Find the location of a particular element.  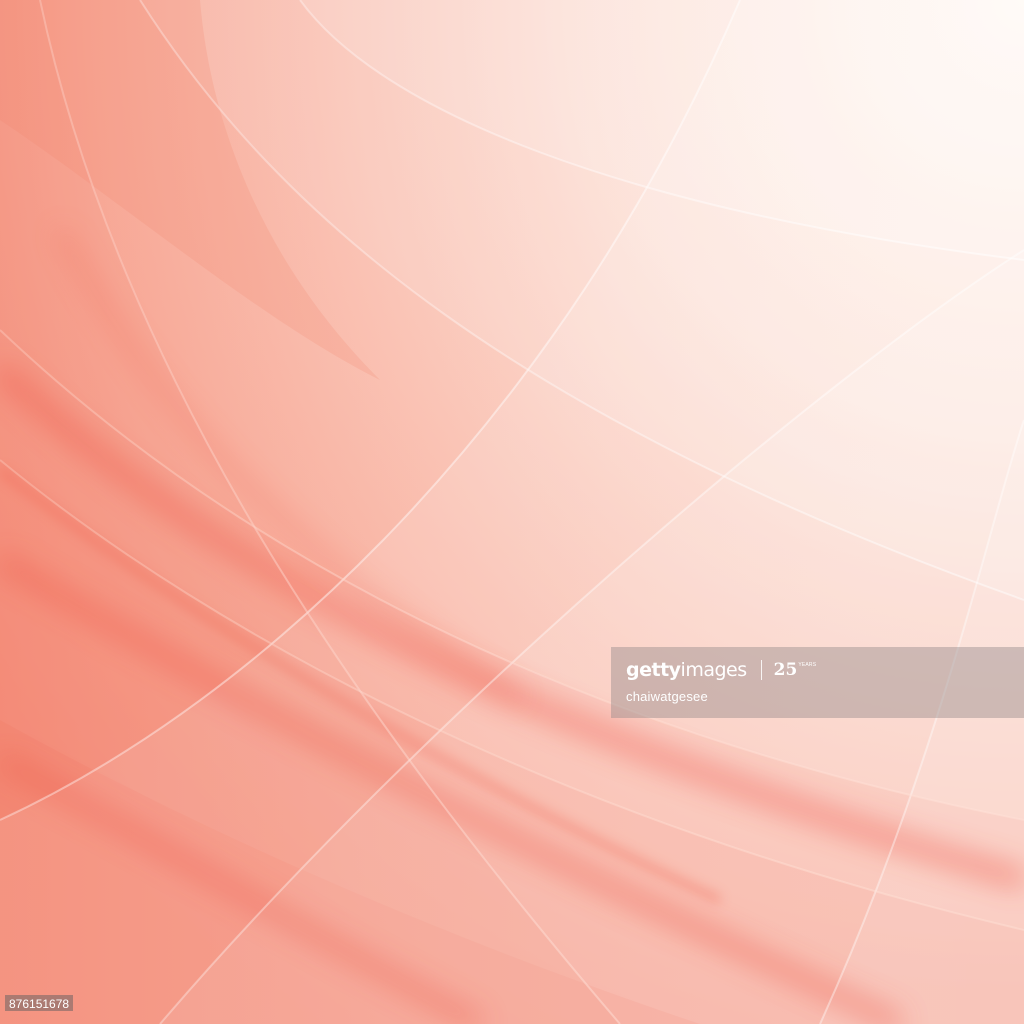

getty-images-watermark: gettyimages 25 YEARS chaiwatgesee is located at coordinates (817, 682).